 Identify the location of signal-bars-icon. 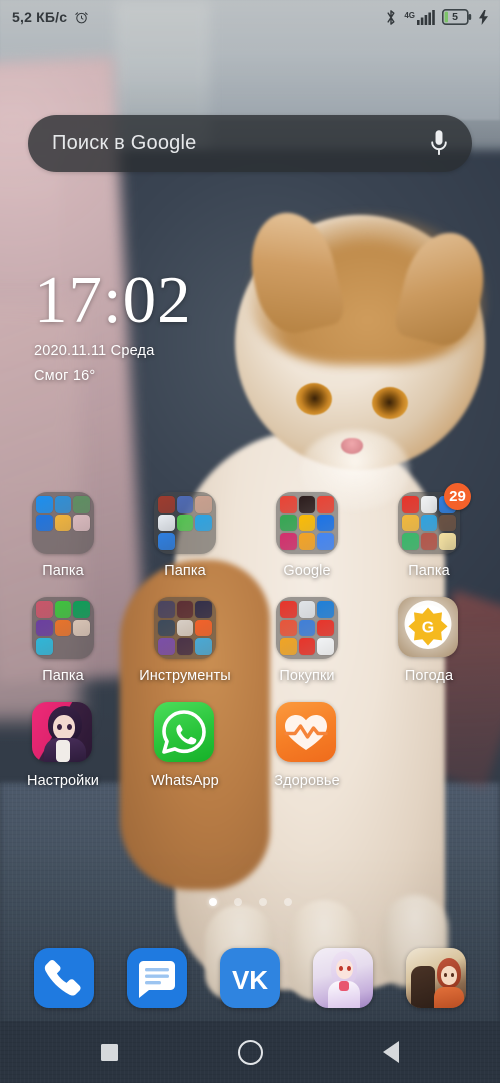
(426, 17).